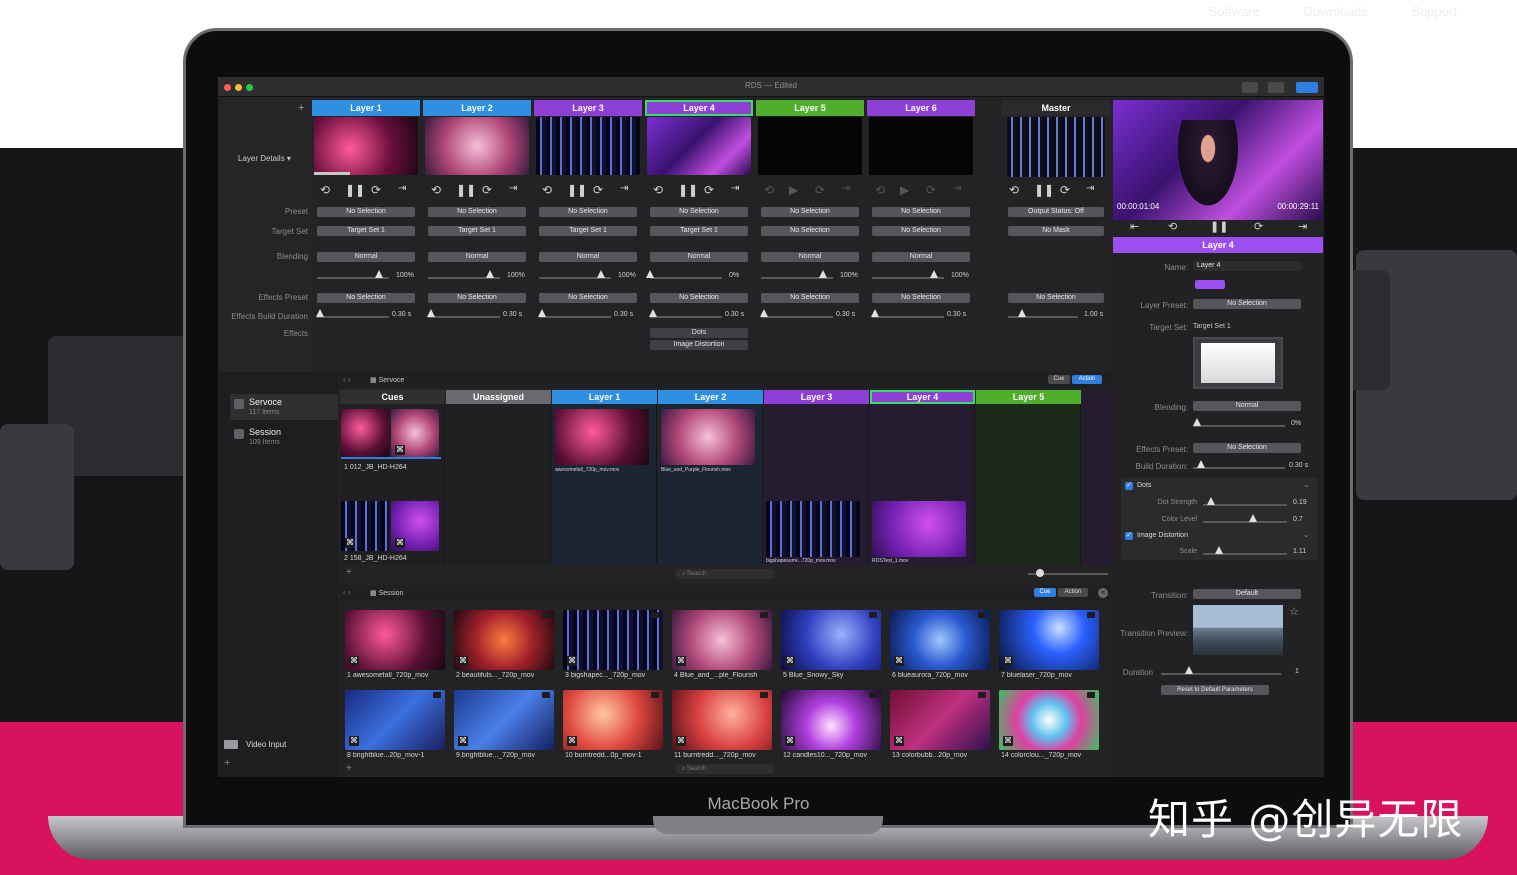 Image resolution: width=1517 pixels, height=875 pixels. I want to click on target-set-select: No Selection, so click(921, 231).